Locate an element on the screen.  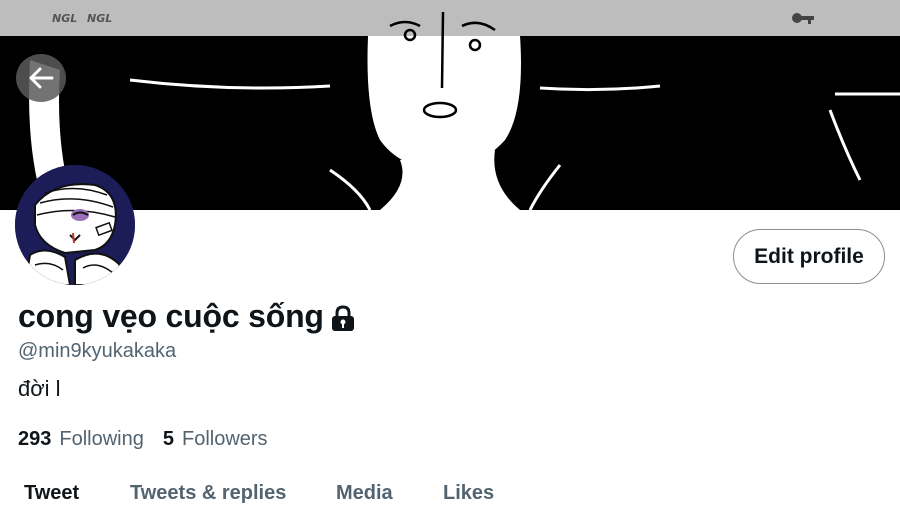
tab-likes: Likes is located at coordinates (468, 493).